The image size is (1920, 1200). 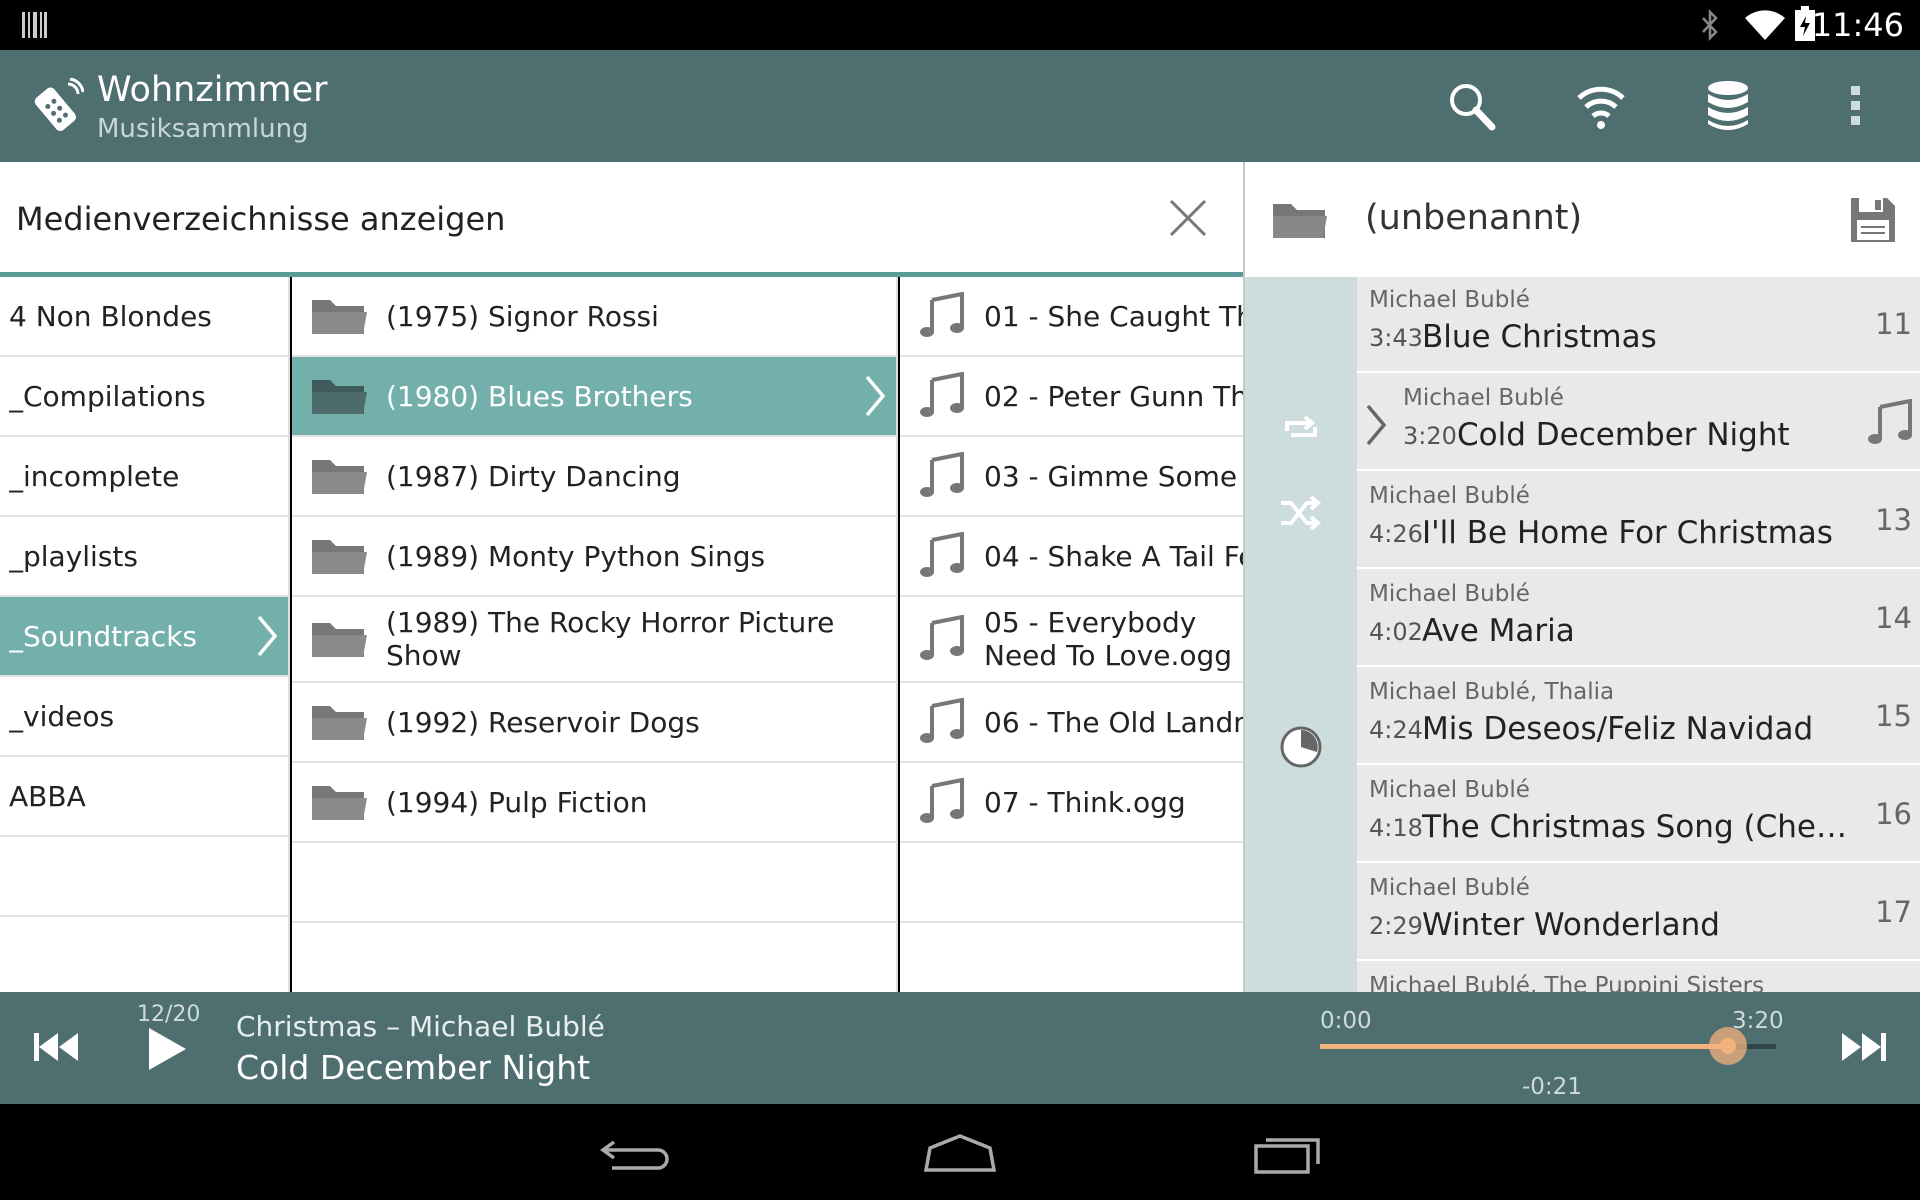 What do you see at coordinates (1302, 513) in the screenshot?
I see `shuffle-icon` at bounding box center [1302, 513].